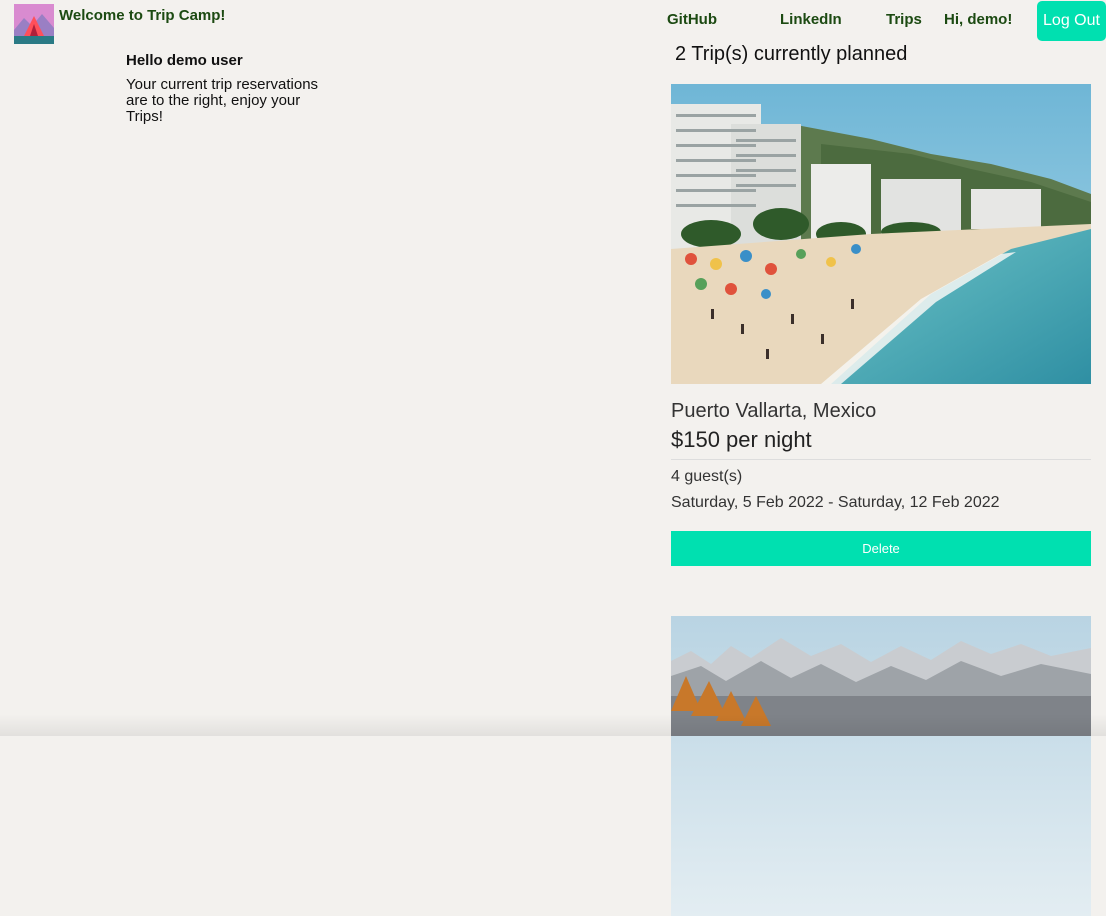  Describe the element at coordinates (978, 19) in the screenshot. I see `user-greeting: Hi, demo!` at that location.